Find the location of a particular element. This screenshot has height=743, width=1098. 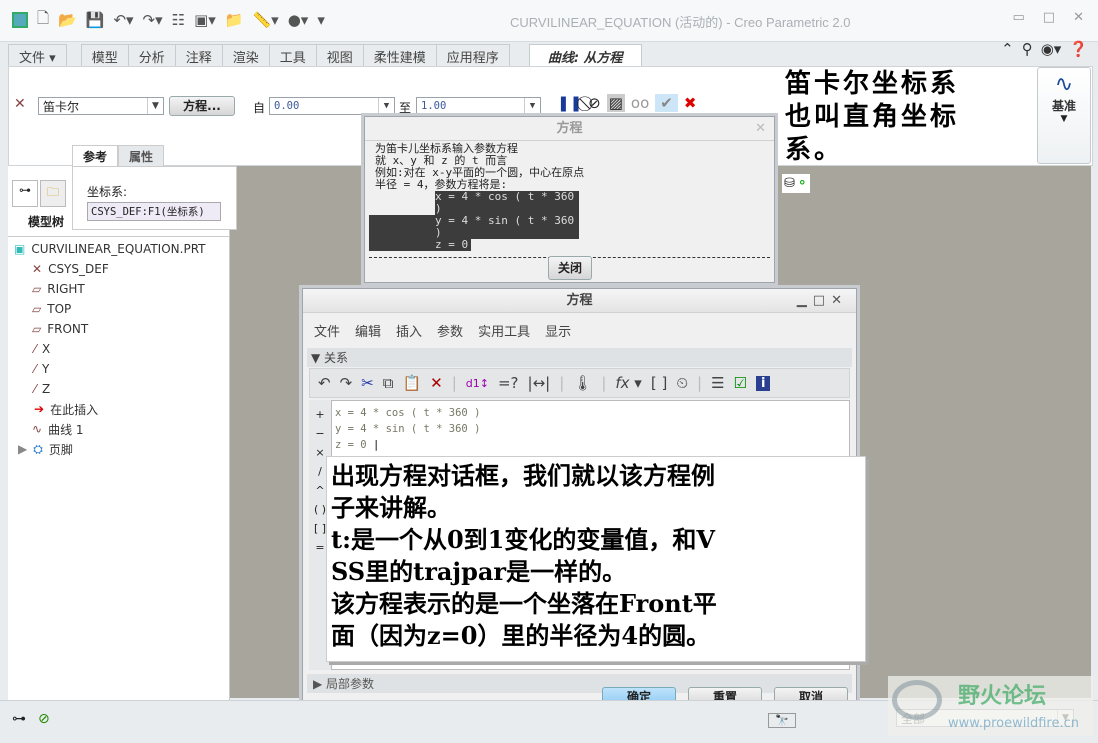

regenerate-icon: ☷ is located at coordinates (178, 20).